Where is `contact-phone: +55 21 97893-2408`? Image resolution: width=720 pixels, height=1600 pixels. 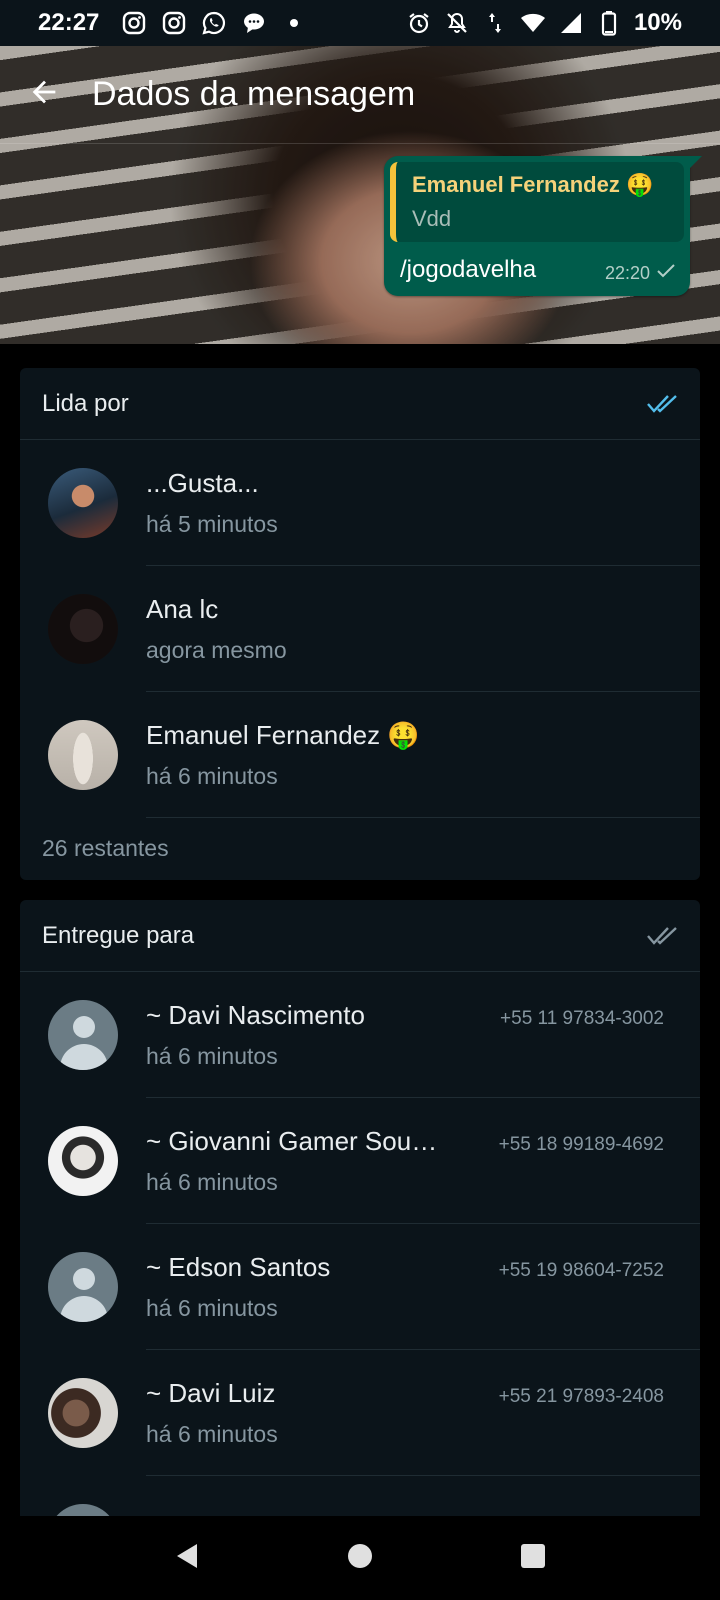
contact-phone: +55 21 97893-2408 is located at coordinates (581, 1396).